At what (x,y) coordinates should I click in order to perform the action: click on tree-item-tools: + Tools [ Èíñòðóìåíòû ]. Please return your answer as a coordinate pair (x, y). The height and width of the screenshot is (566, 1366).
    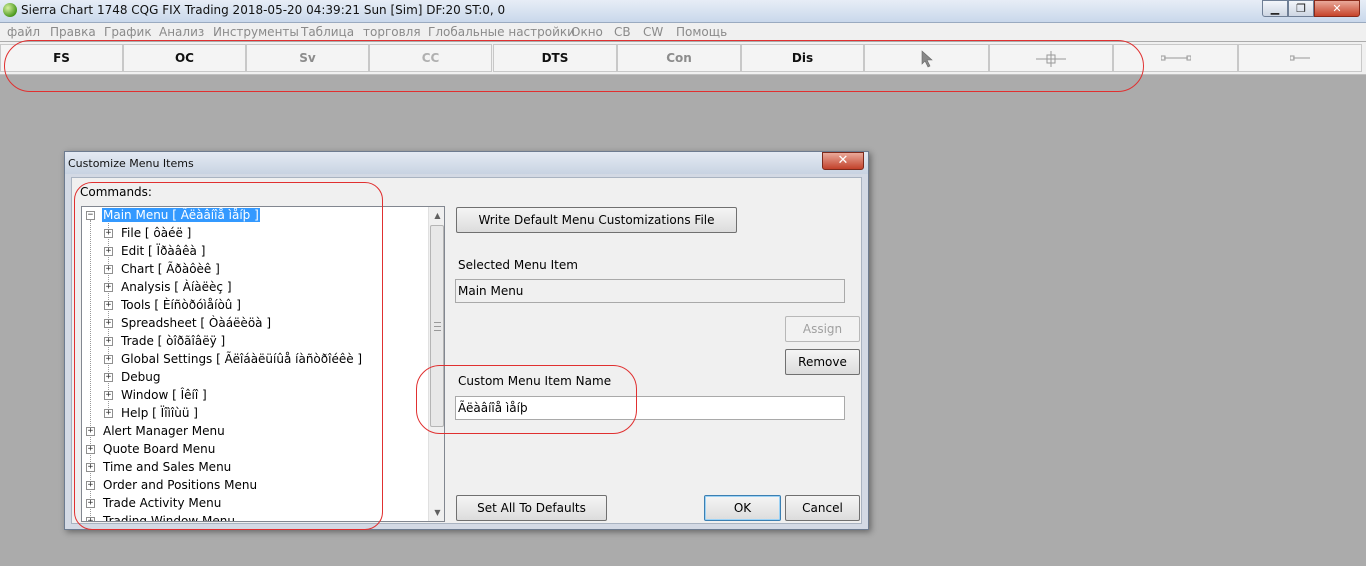
    Looking at the image, I should click on (254, 306).